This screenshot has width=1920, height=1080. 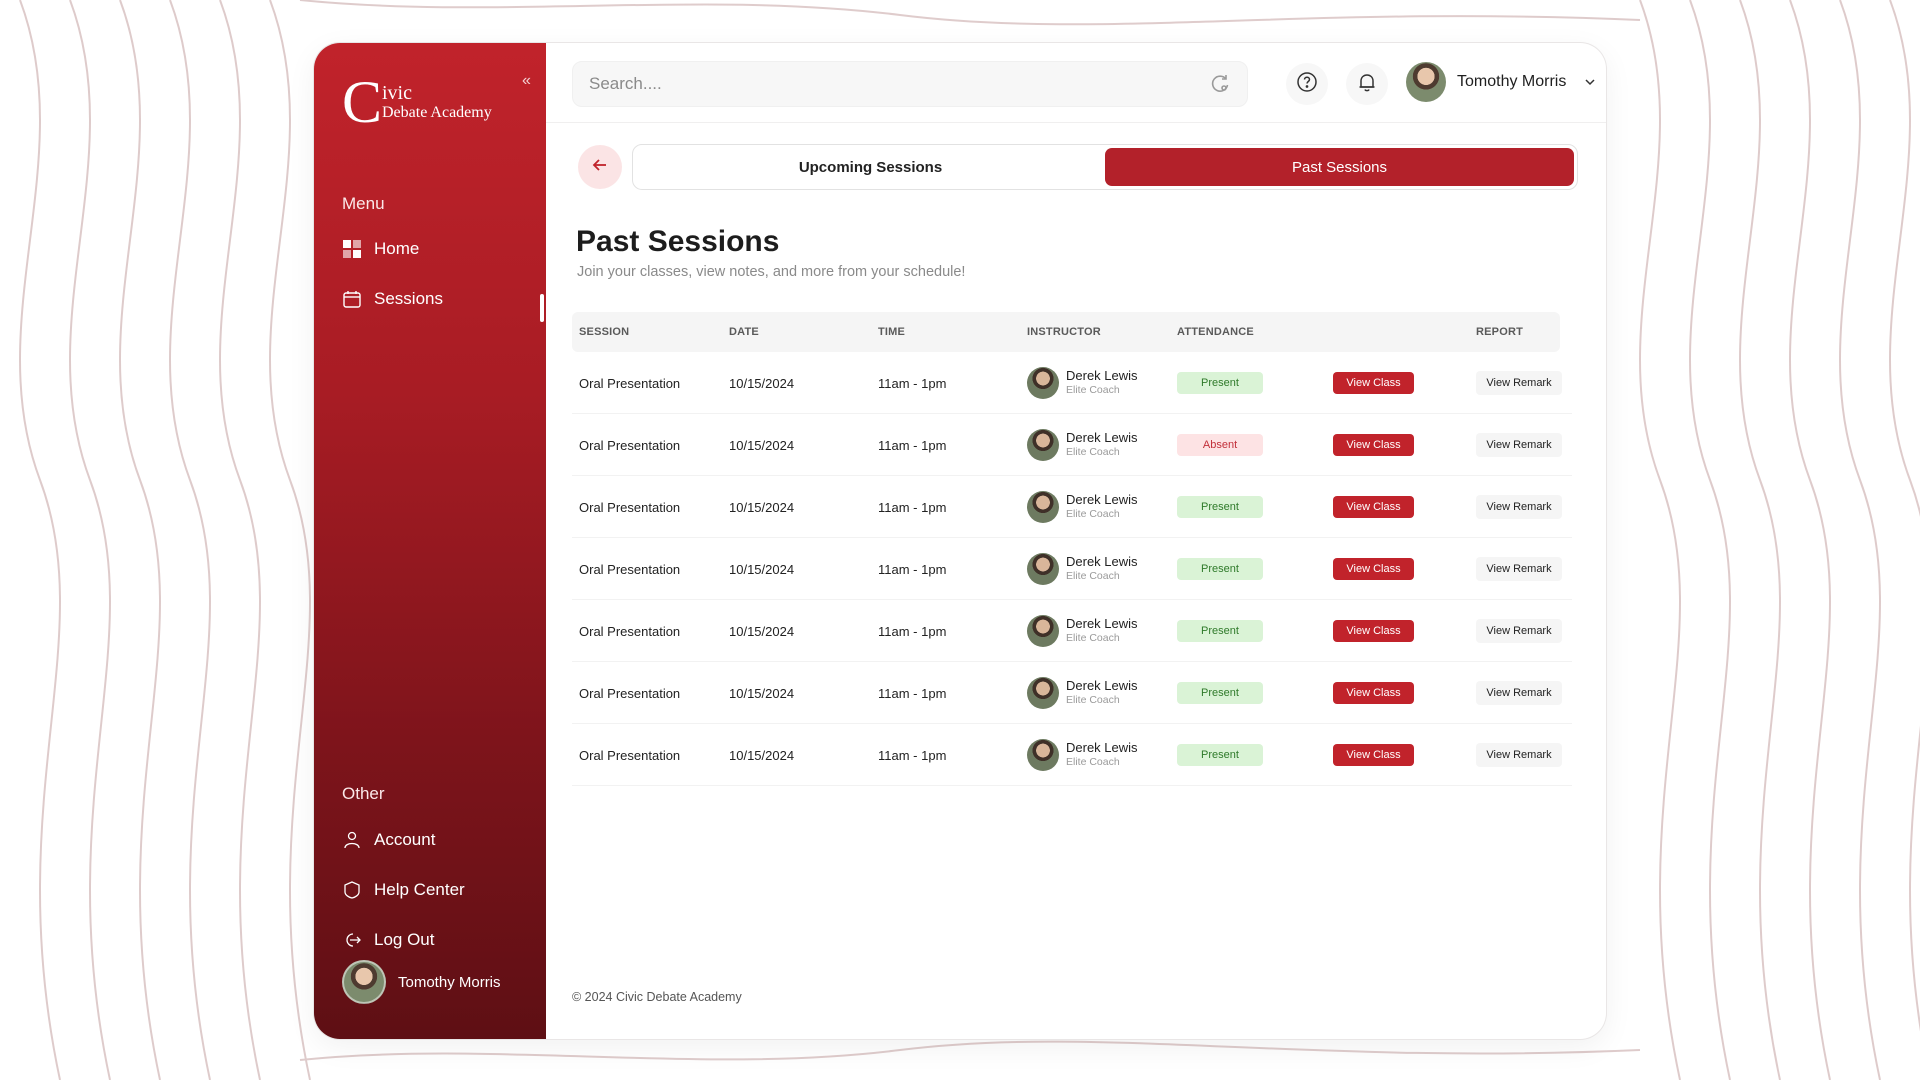 I want to click on sidebar-item-log-out: Log Out, so click(x=388, y=940).